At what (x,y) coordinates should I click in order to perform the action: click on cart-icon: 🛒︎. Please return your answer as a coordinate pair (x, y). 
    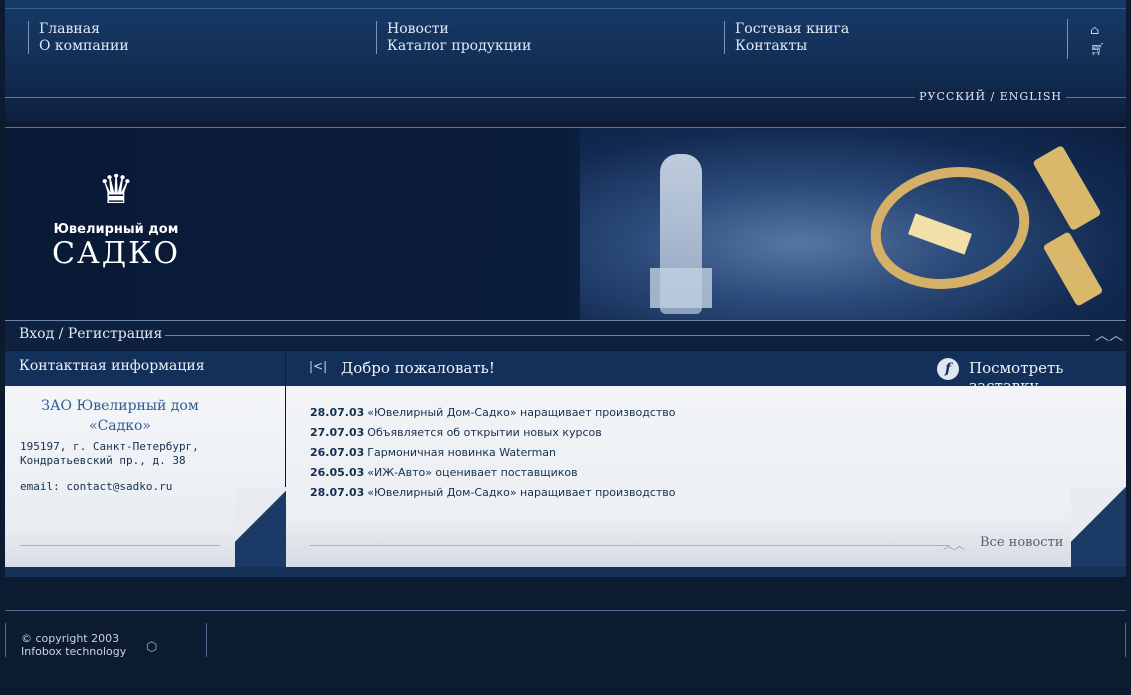
    Looking at the image, I should click on (1097, 49).